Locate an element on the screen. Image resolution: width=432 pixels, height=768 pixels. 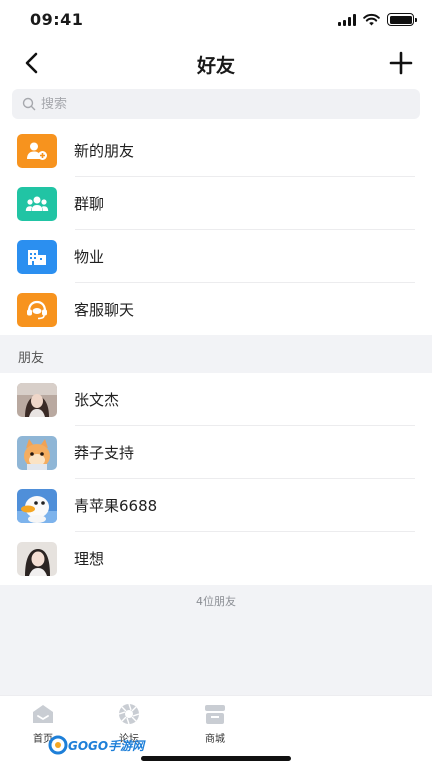
add-icon is located at coordinates (401, 63).